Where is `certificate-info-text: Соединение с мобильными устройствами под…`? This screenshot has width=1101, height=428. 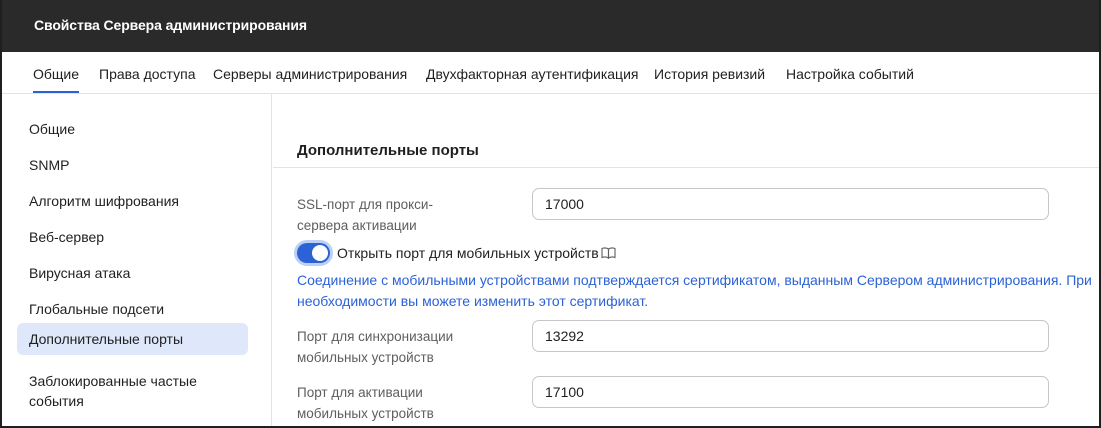 certificate-info-text: Соединение с мобильными устройствами под… is located at coordinates (694, 290).